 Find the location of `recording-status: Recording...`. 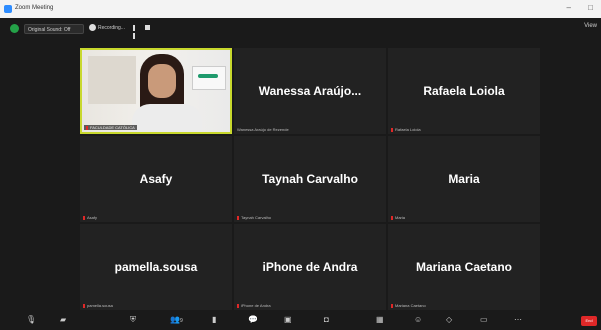

recording-status: Recording... is located at coordinates (111, 28).